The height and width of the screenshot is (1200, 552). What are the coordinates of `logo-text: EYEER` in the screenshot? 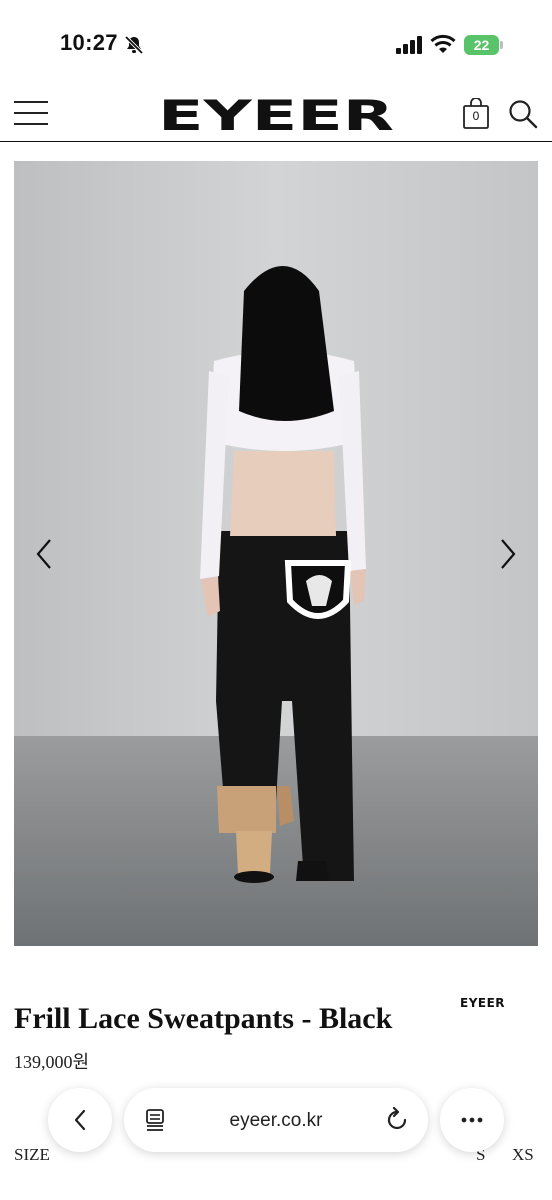 It's located at (276, 115).